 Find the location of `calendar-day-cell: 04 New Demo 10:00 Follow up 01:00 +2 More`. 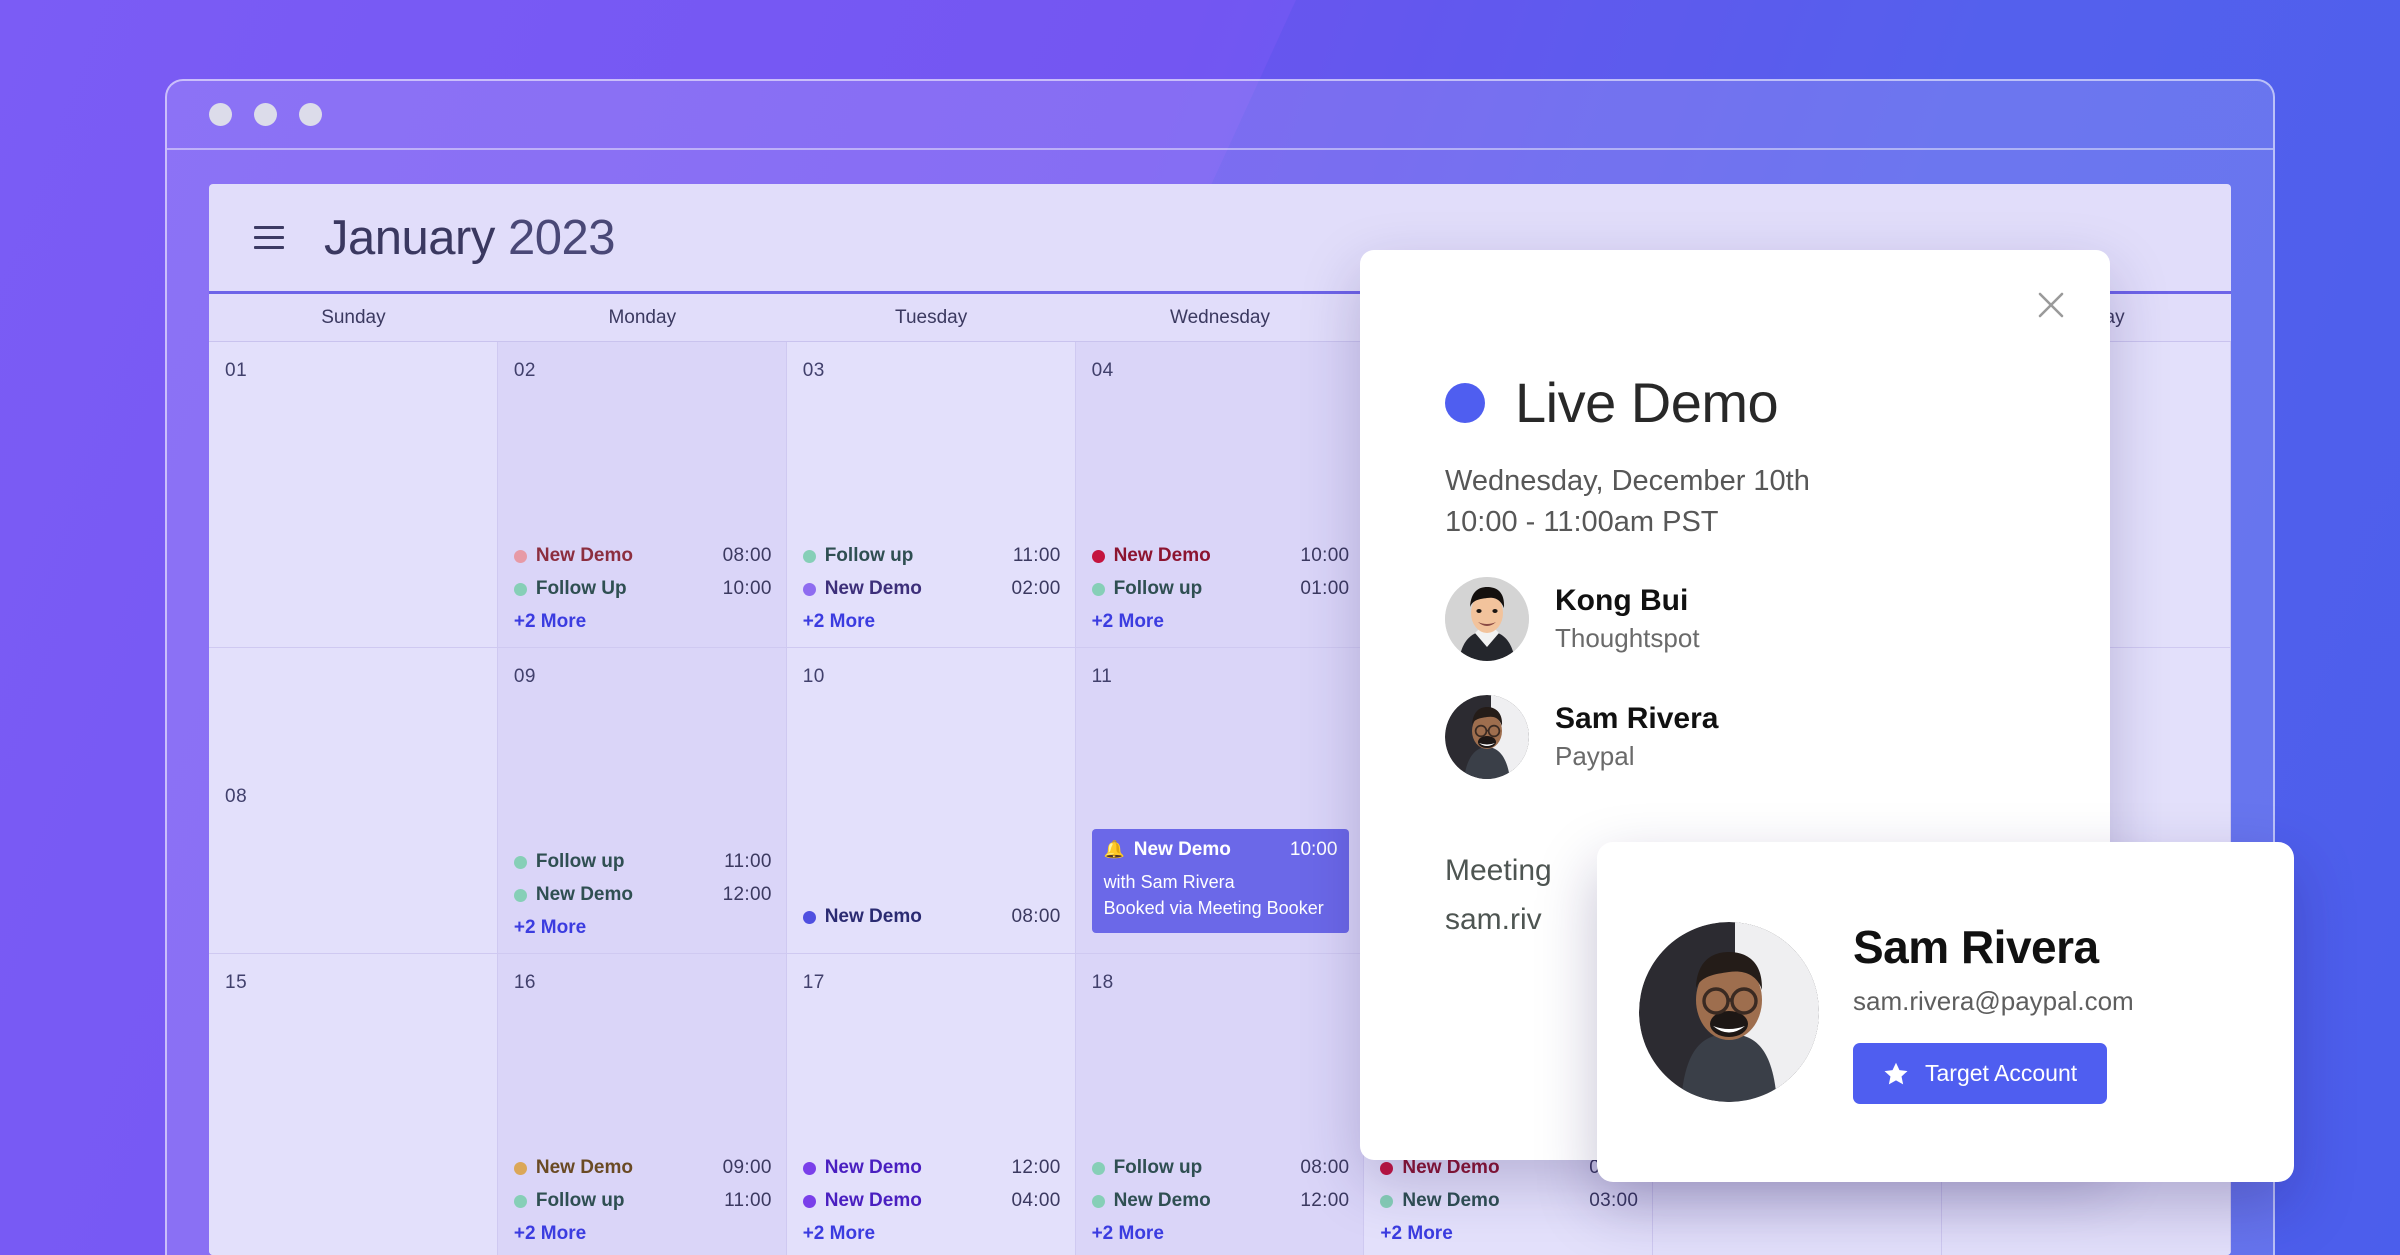

calendar-day-cell: 04 New Demo 10:00 Follow up 01:00 +2 More is located at coordinates (1220, 495).